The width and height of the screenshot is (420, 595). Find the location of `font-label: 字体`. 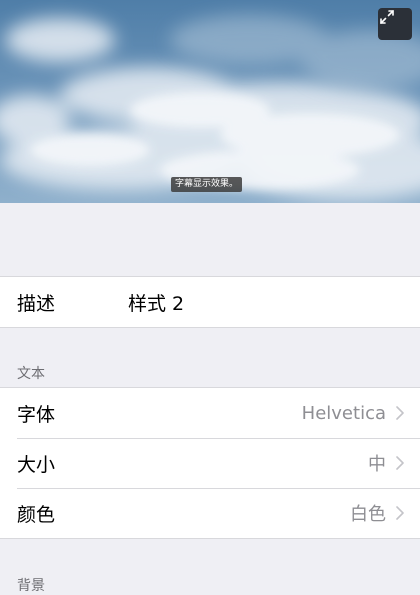

font-label: 字体 is located at coordinates (36, 414).